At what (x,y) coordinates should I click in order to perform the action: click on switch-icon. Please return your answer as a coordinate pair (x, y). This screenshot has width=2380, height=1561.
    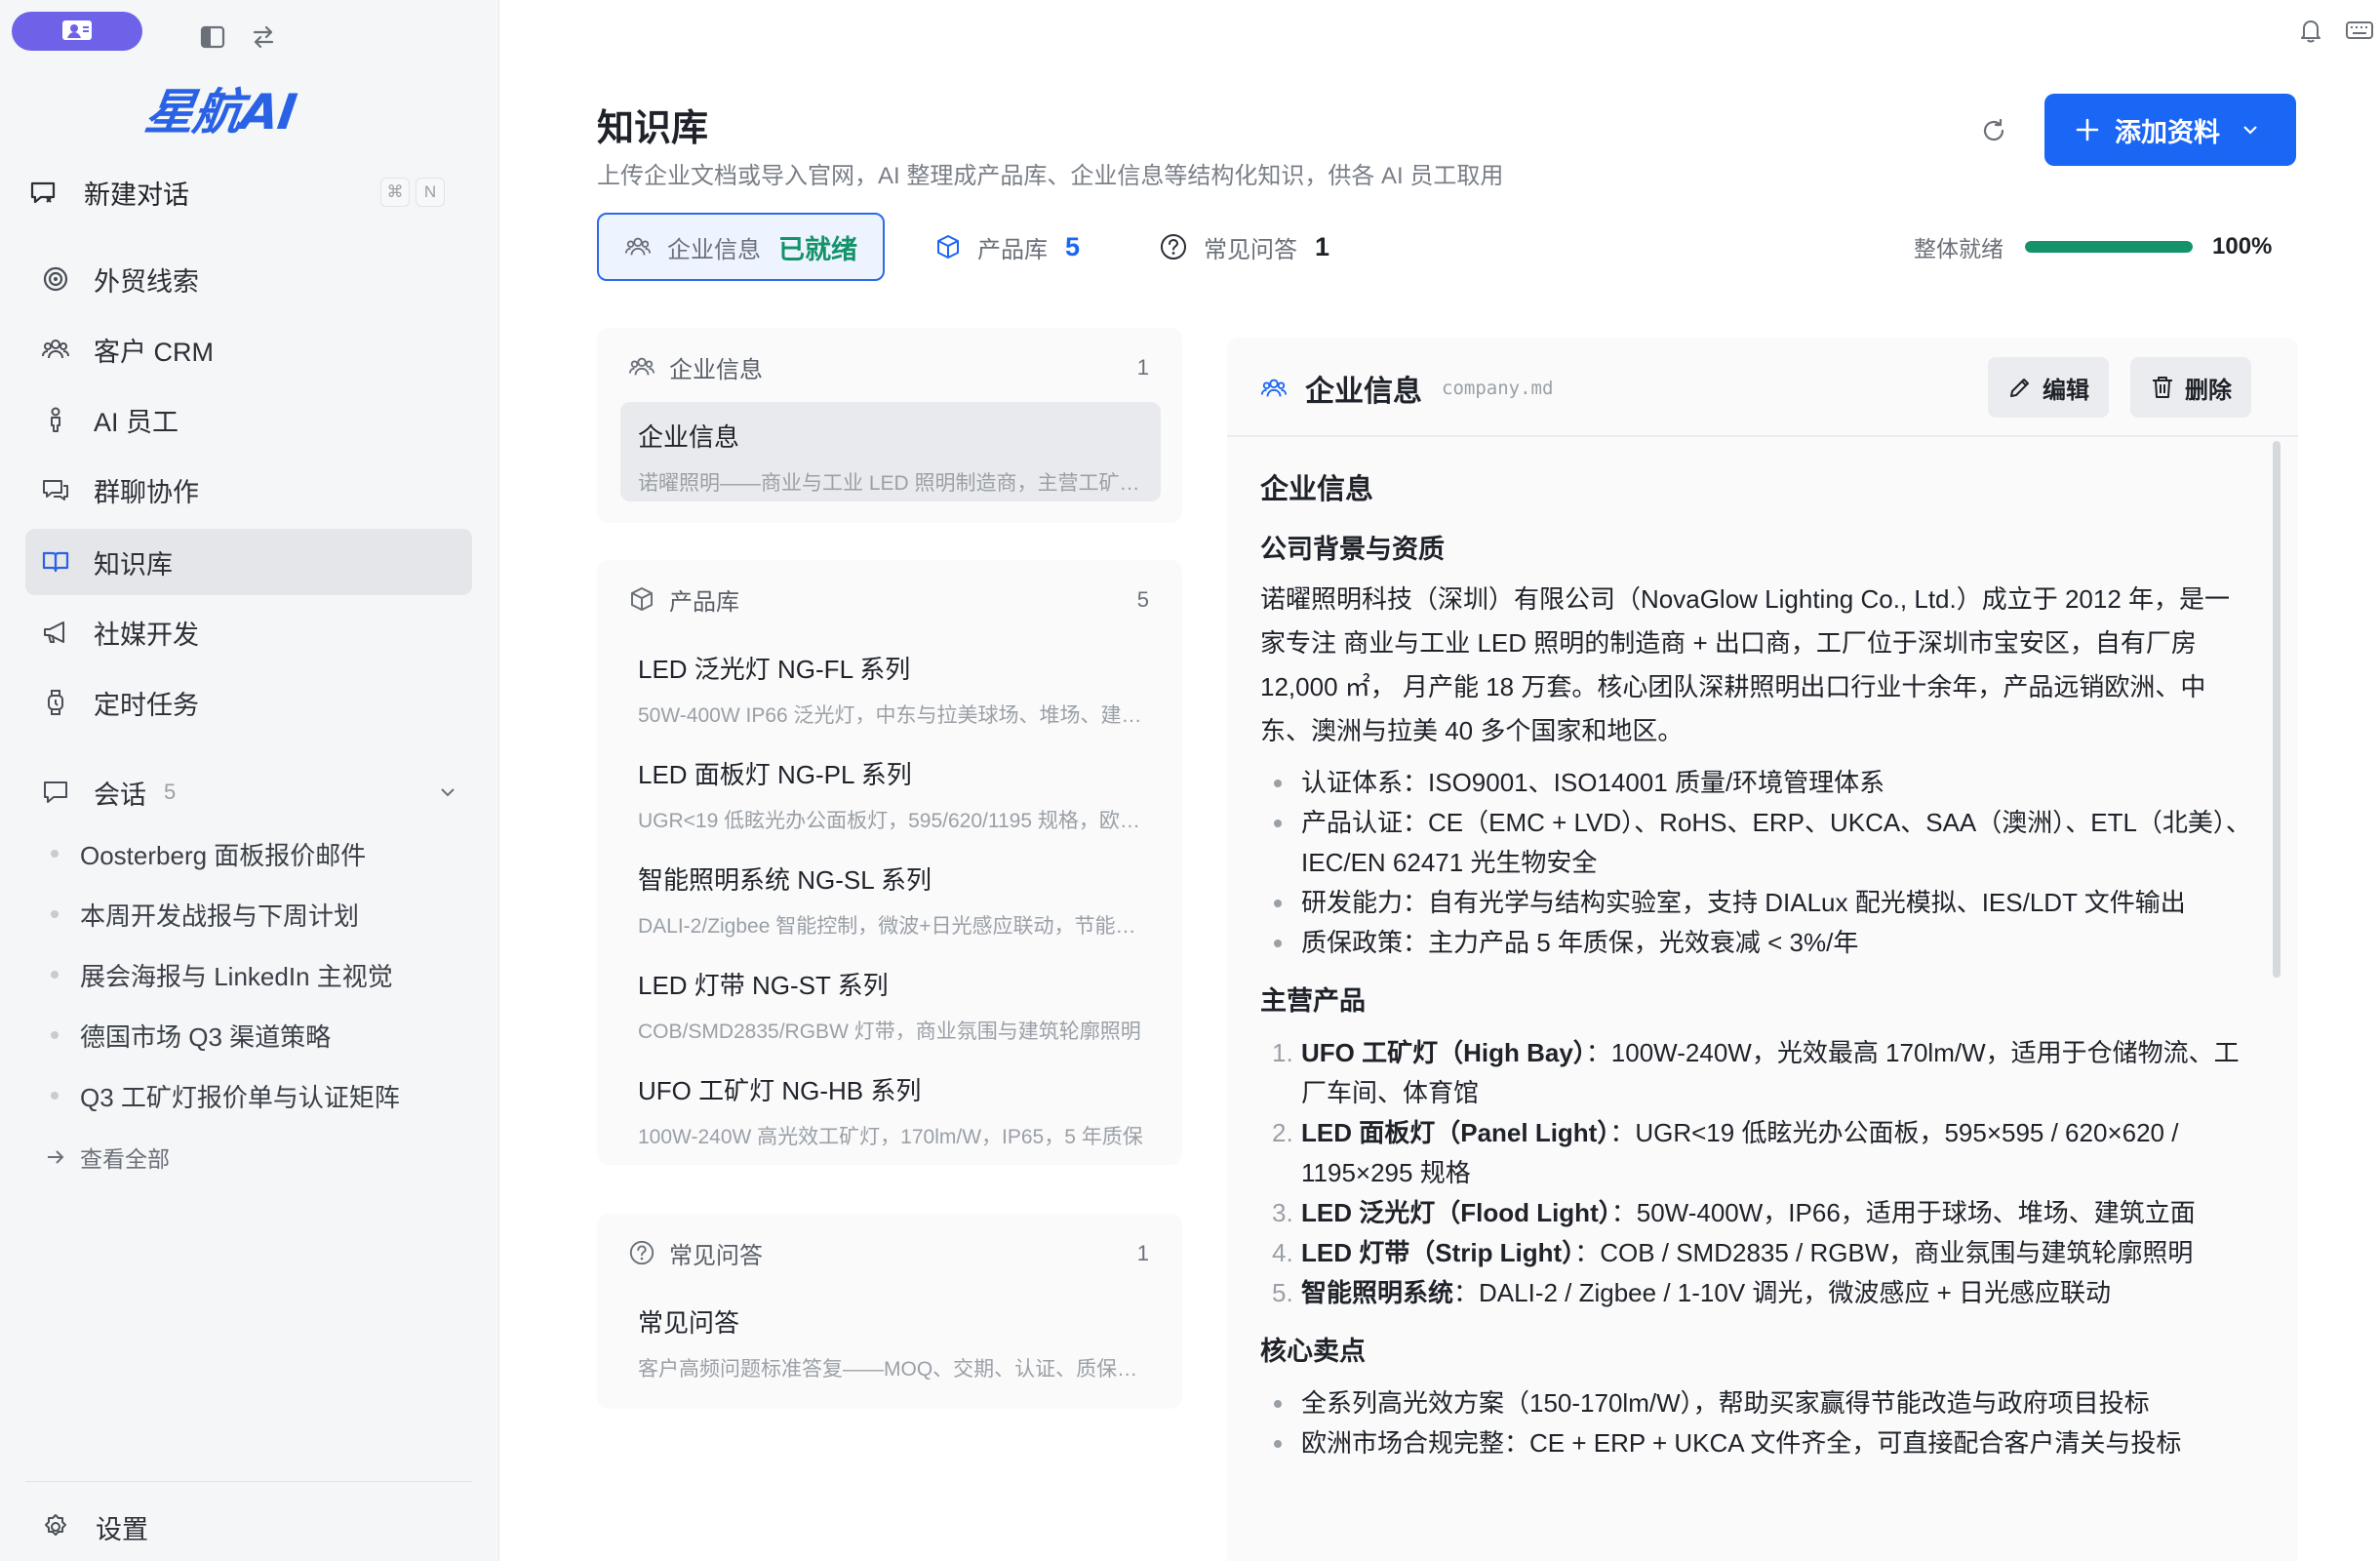
    Looking at the image, I should click on (263, 37).